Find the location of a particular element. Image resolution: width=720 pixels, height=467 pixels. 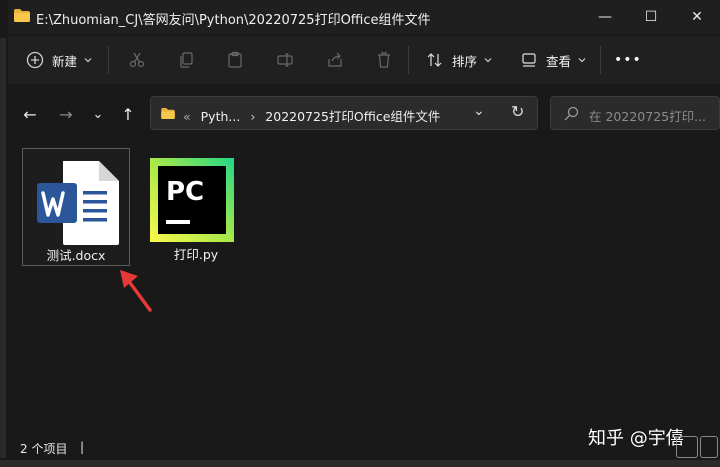

search-icon is located at coordinates (571, 113).